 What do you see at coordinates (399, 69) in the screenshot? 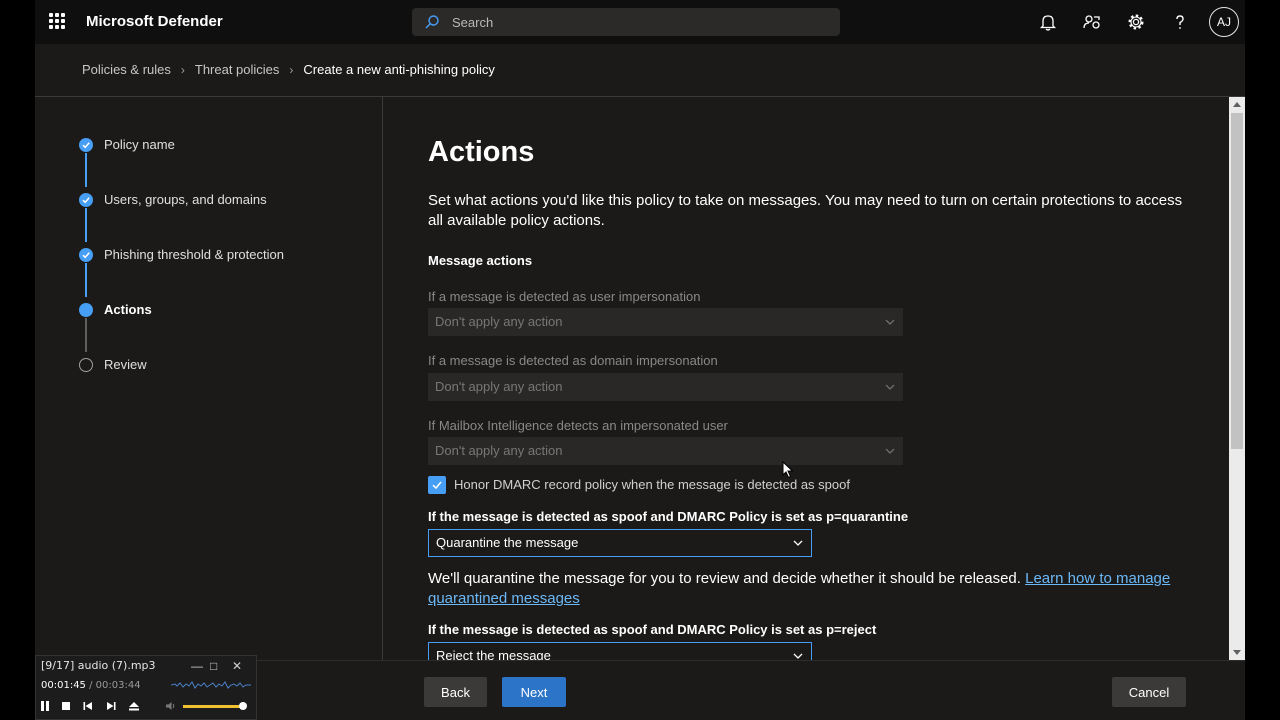
I see `breadcrumb-current: Create a new anti-phishing policy` at bounding box center [399, 69].